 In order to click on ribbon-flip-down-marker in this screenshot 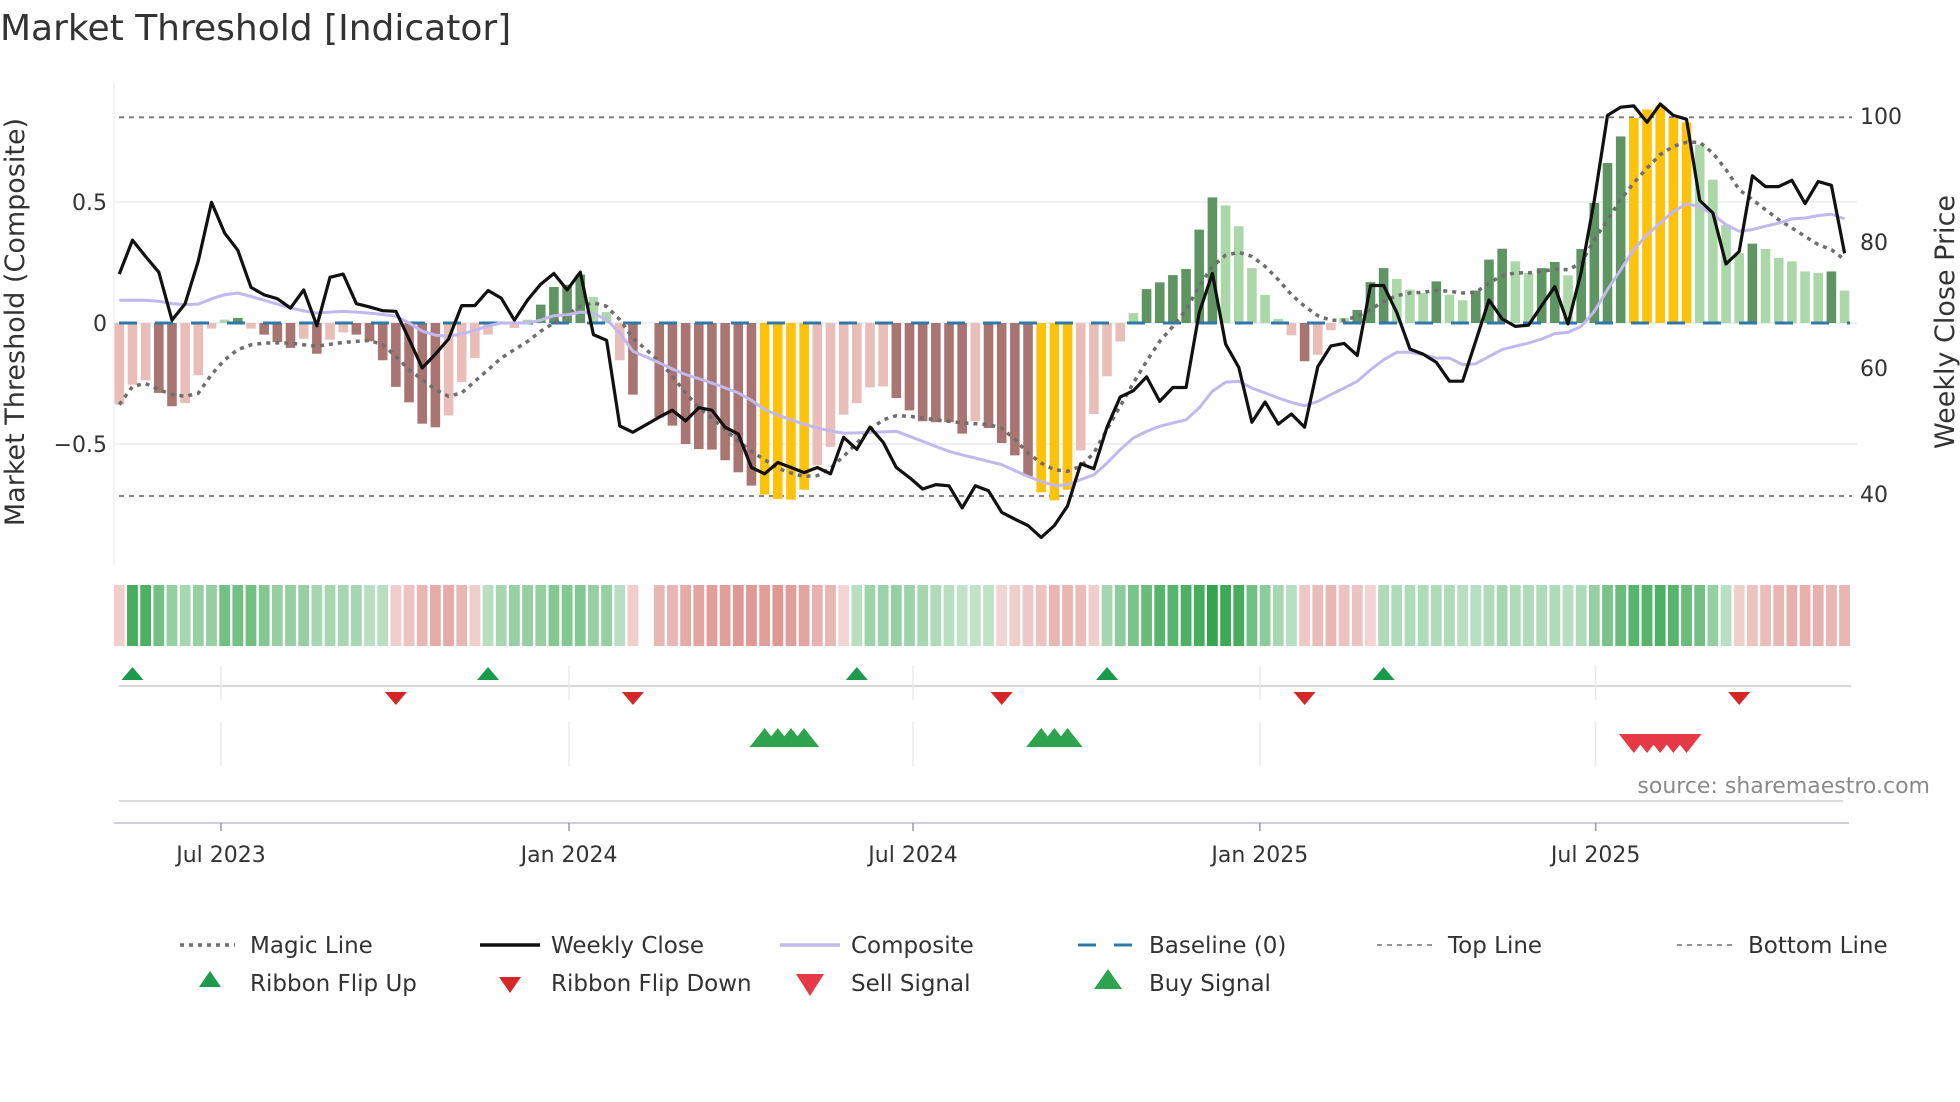, I will do `click(395, 698)`.